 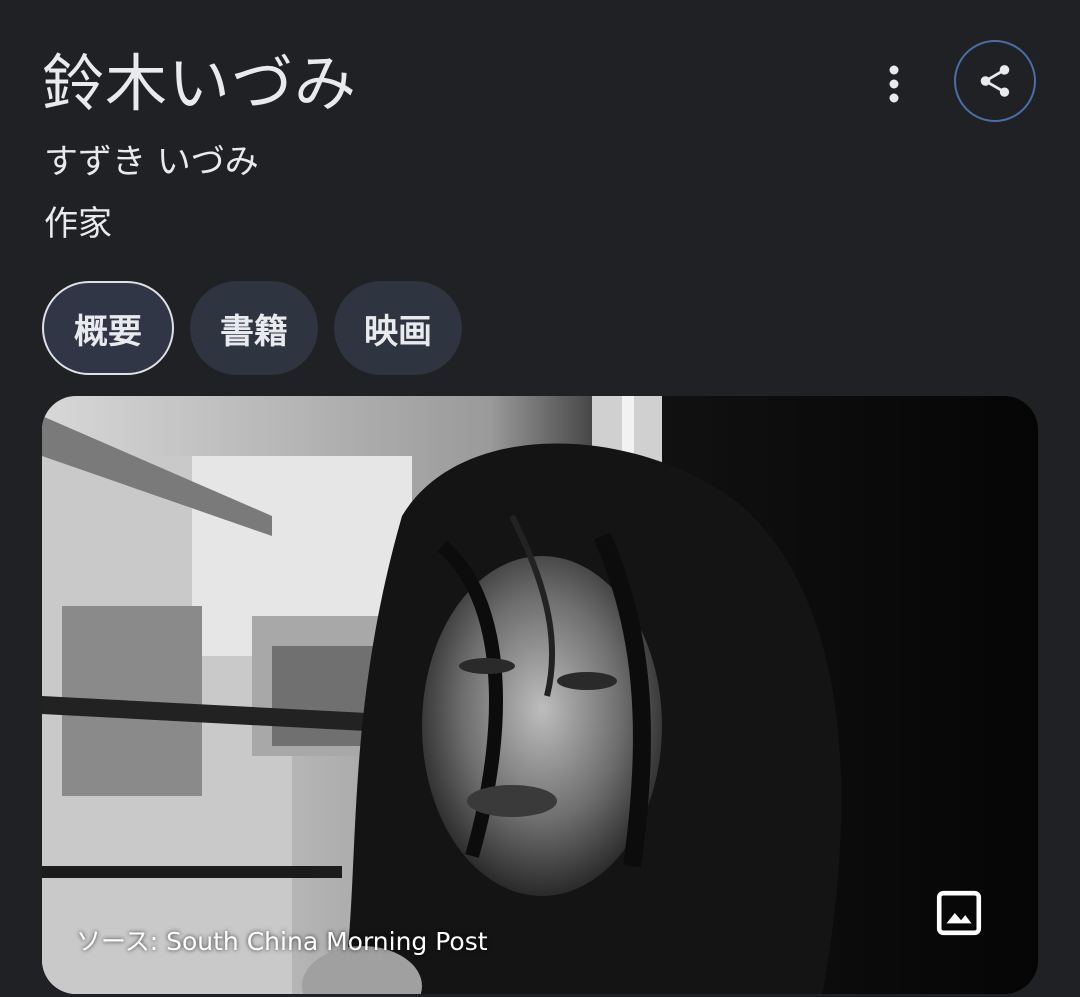 I want to click on image-icon, so click(x=959, y=913).